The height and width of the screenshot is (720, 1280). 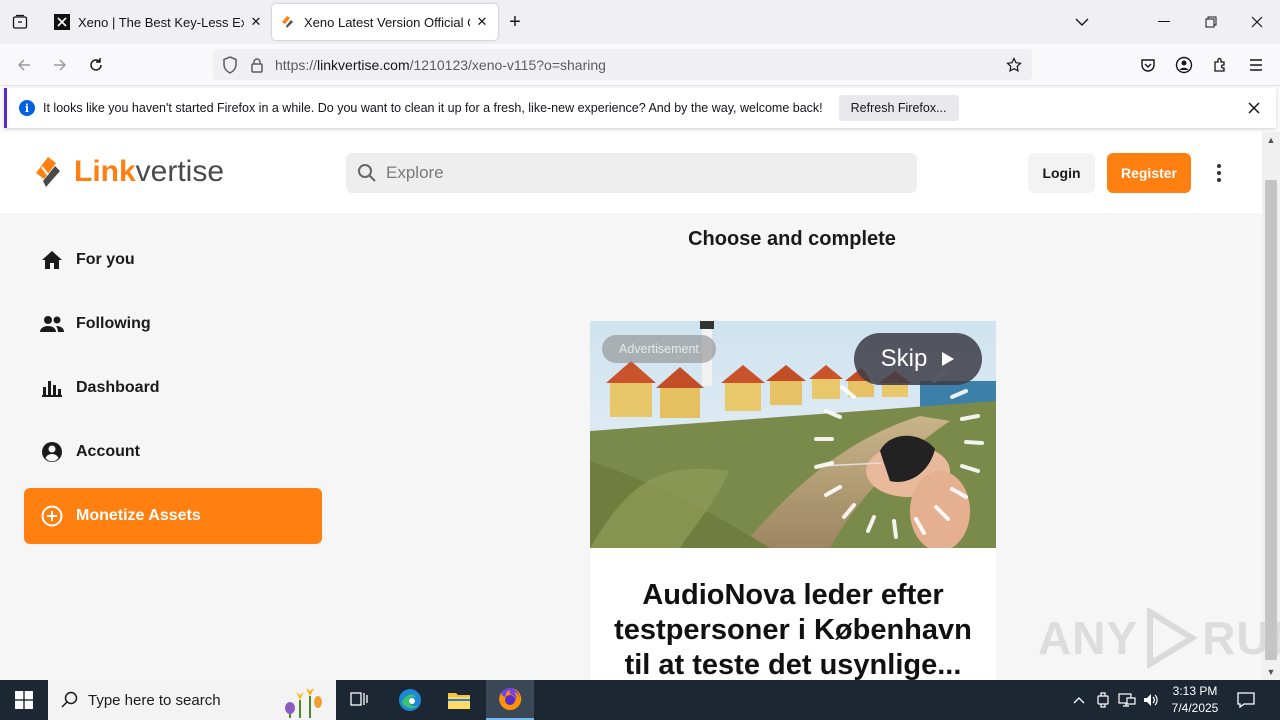 I want to click on minimize-button, so click(x=1164, y=22).